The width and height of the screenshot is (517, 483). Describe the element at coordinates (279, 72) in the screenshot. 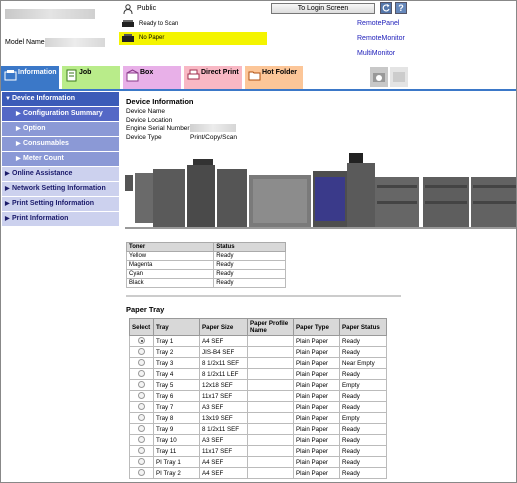

I see `tab-hot-folder-label: Hot Folder` at that location.